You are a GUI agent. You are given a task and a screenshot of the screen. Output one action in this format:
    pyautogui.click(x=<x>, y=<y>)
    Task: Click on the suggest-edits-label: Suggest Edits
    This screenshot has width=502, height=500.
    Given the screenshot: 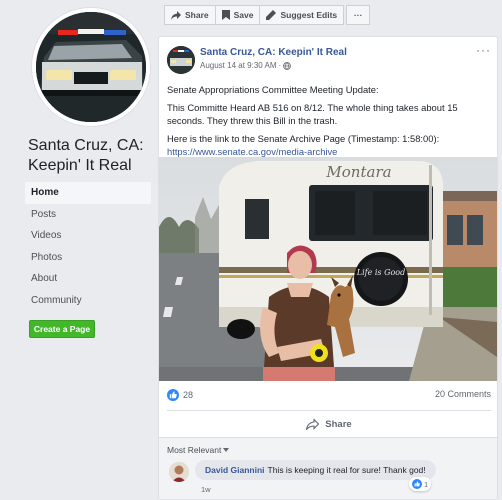 What is the action you would take?
    pyautogui.click(x=309, y=15)
    